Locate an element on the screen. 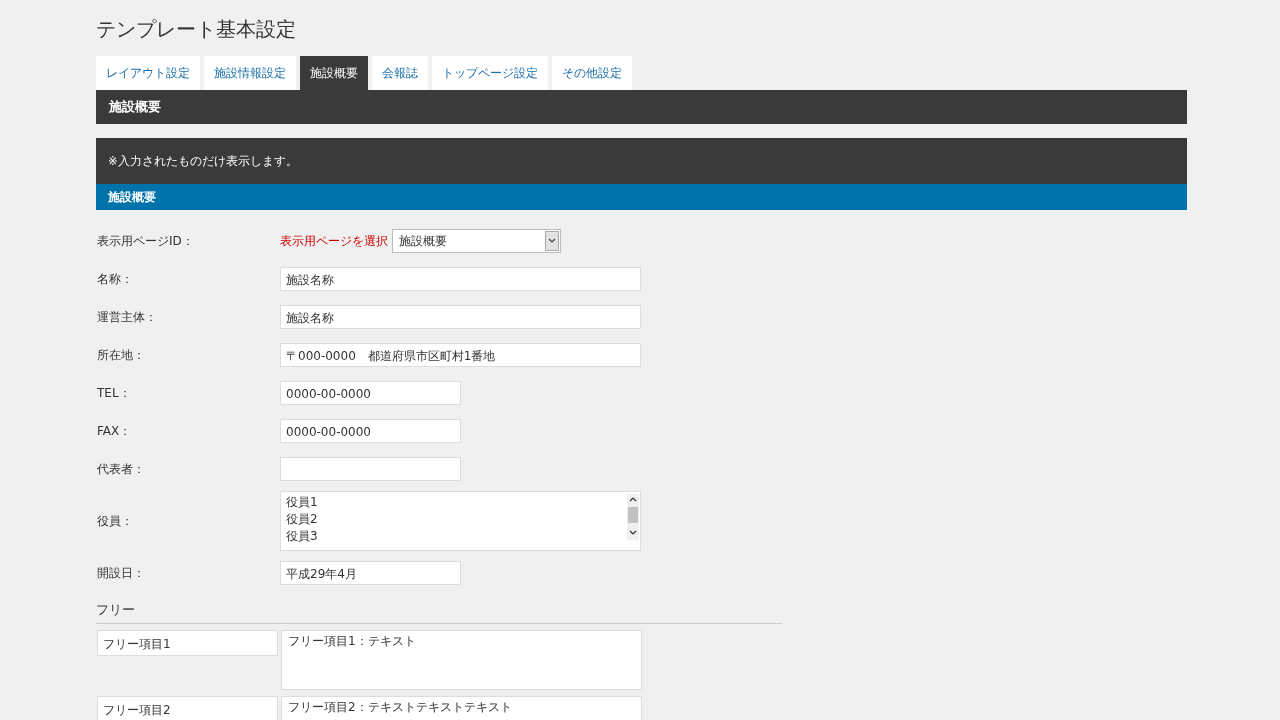 The height and width of the screenshot is (720, 1280). item-name-field: フリー項目1 is located at coordinates (187, 643).